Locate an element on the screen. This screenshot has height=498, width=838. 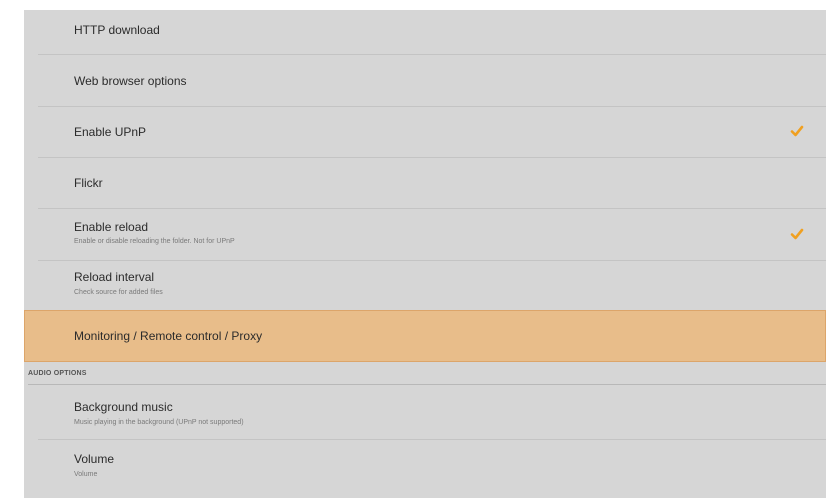
setting-subtitle: Check source for added files is located at coordinates (118, 292).